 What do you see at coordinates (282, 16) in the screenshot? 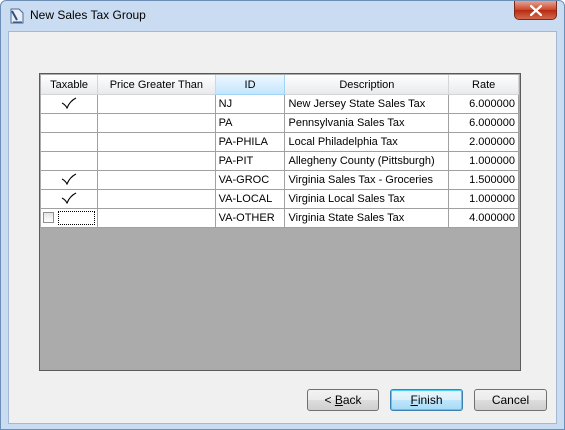
I see `title-bar: New Sales Tax Group` at bounding box center [282, 16].